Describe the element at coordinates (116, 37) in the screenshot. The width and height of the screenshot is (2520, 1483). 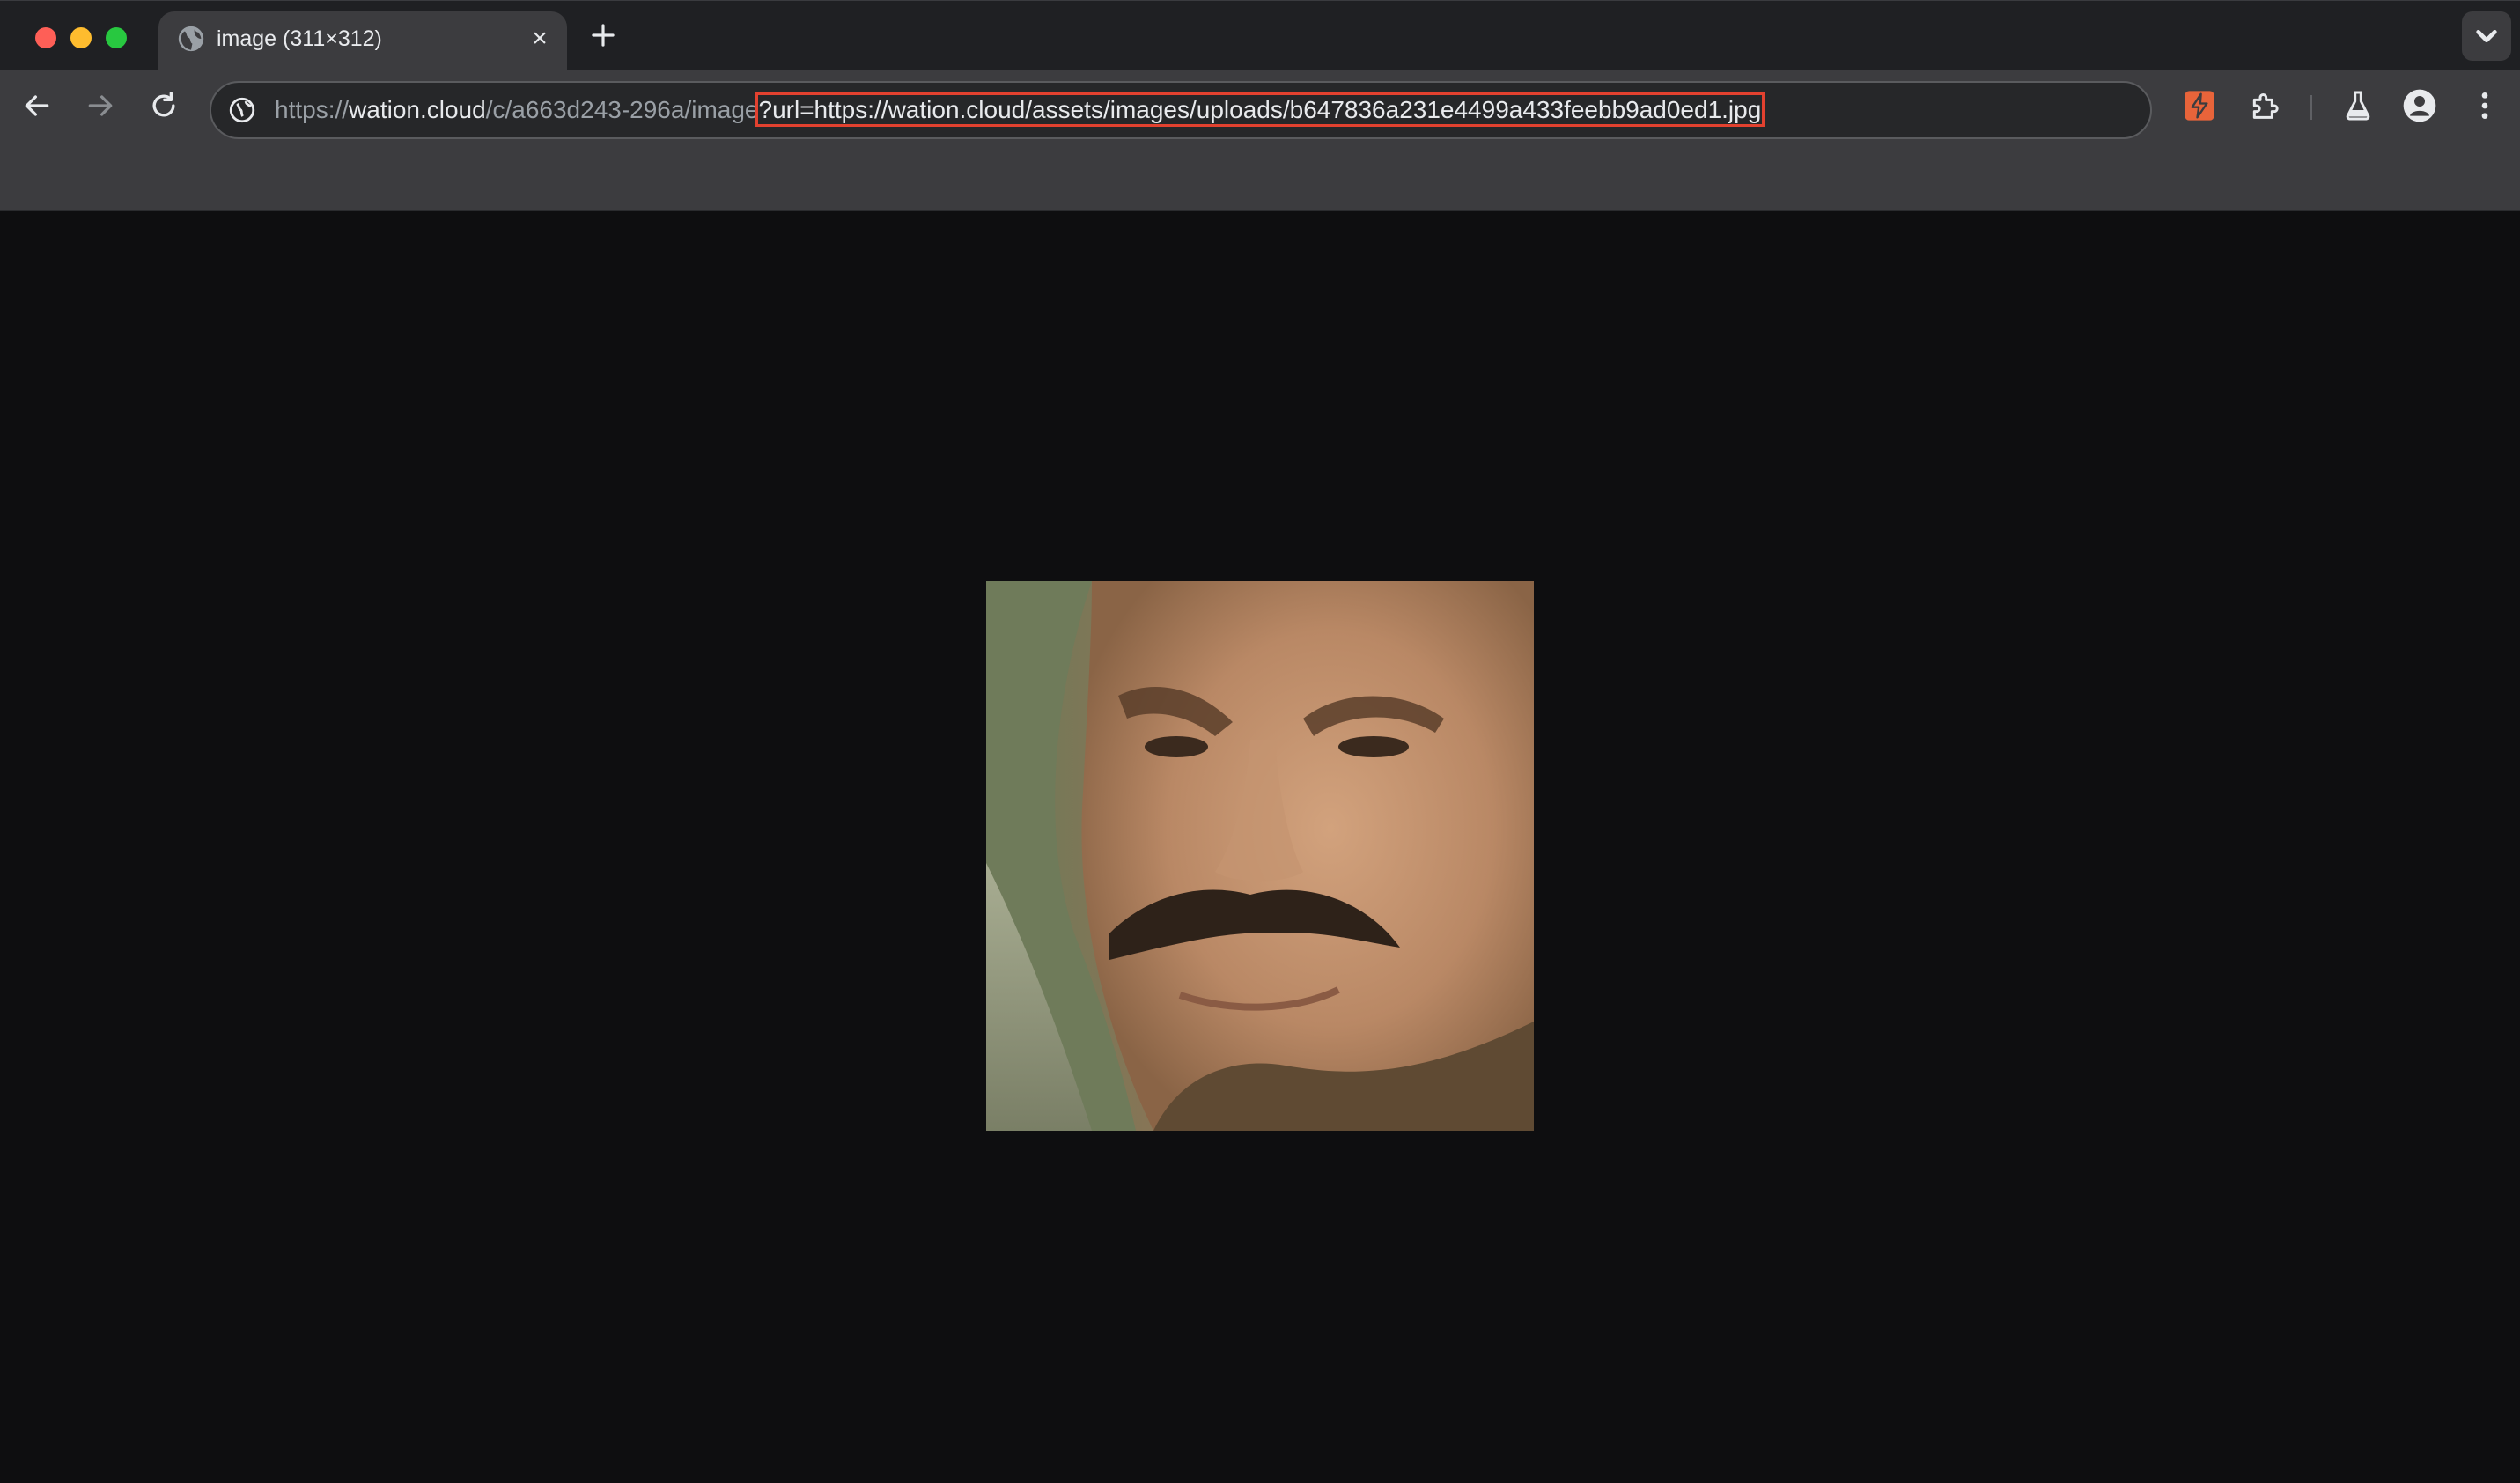
I see `maximize-window-button` at that location.